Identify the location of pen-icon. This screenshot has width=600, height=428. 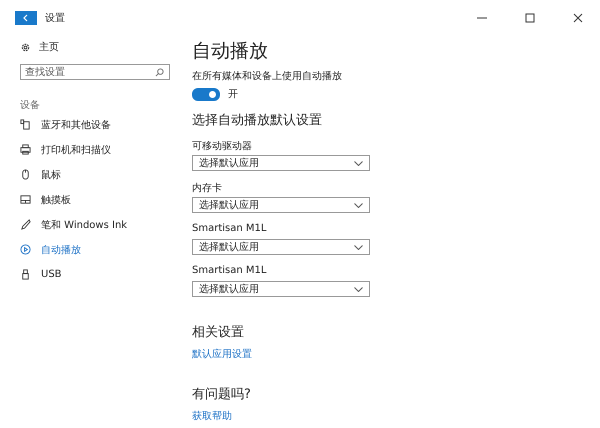
(25, 224).